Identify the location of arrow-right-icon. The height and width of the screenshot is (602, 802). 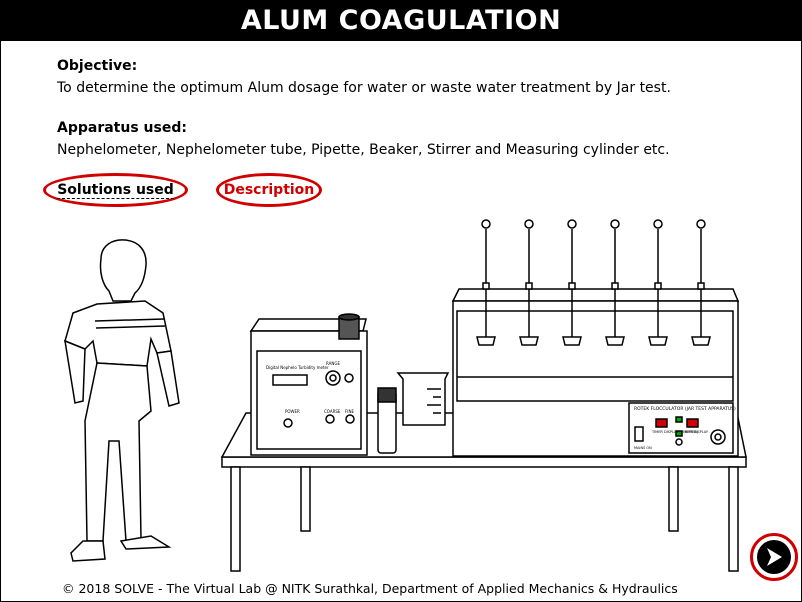
(774, 557).